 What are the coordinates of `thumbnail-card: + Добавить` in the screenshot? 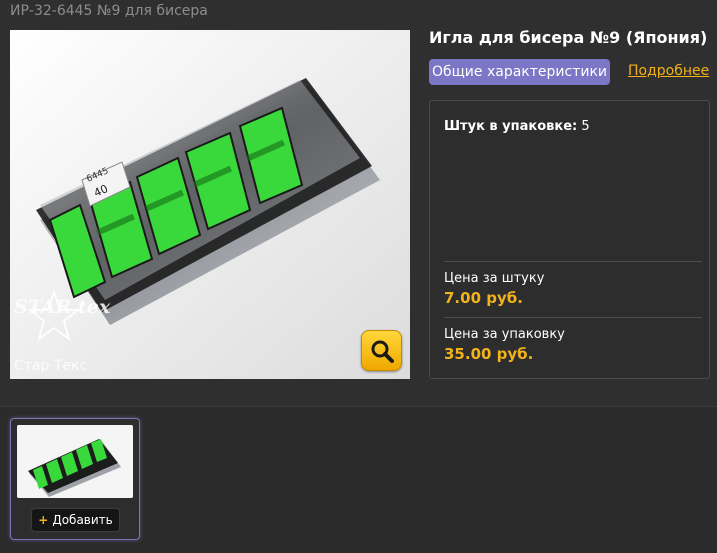 It's located at (75, 479).